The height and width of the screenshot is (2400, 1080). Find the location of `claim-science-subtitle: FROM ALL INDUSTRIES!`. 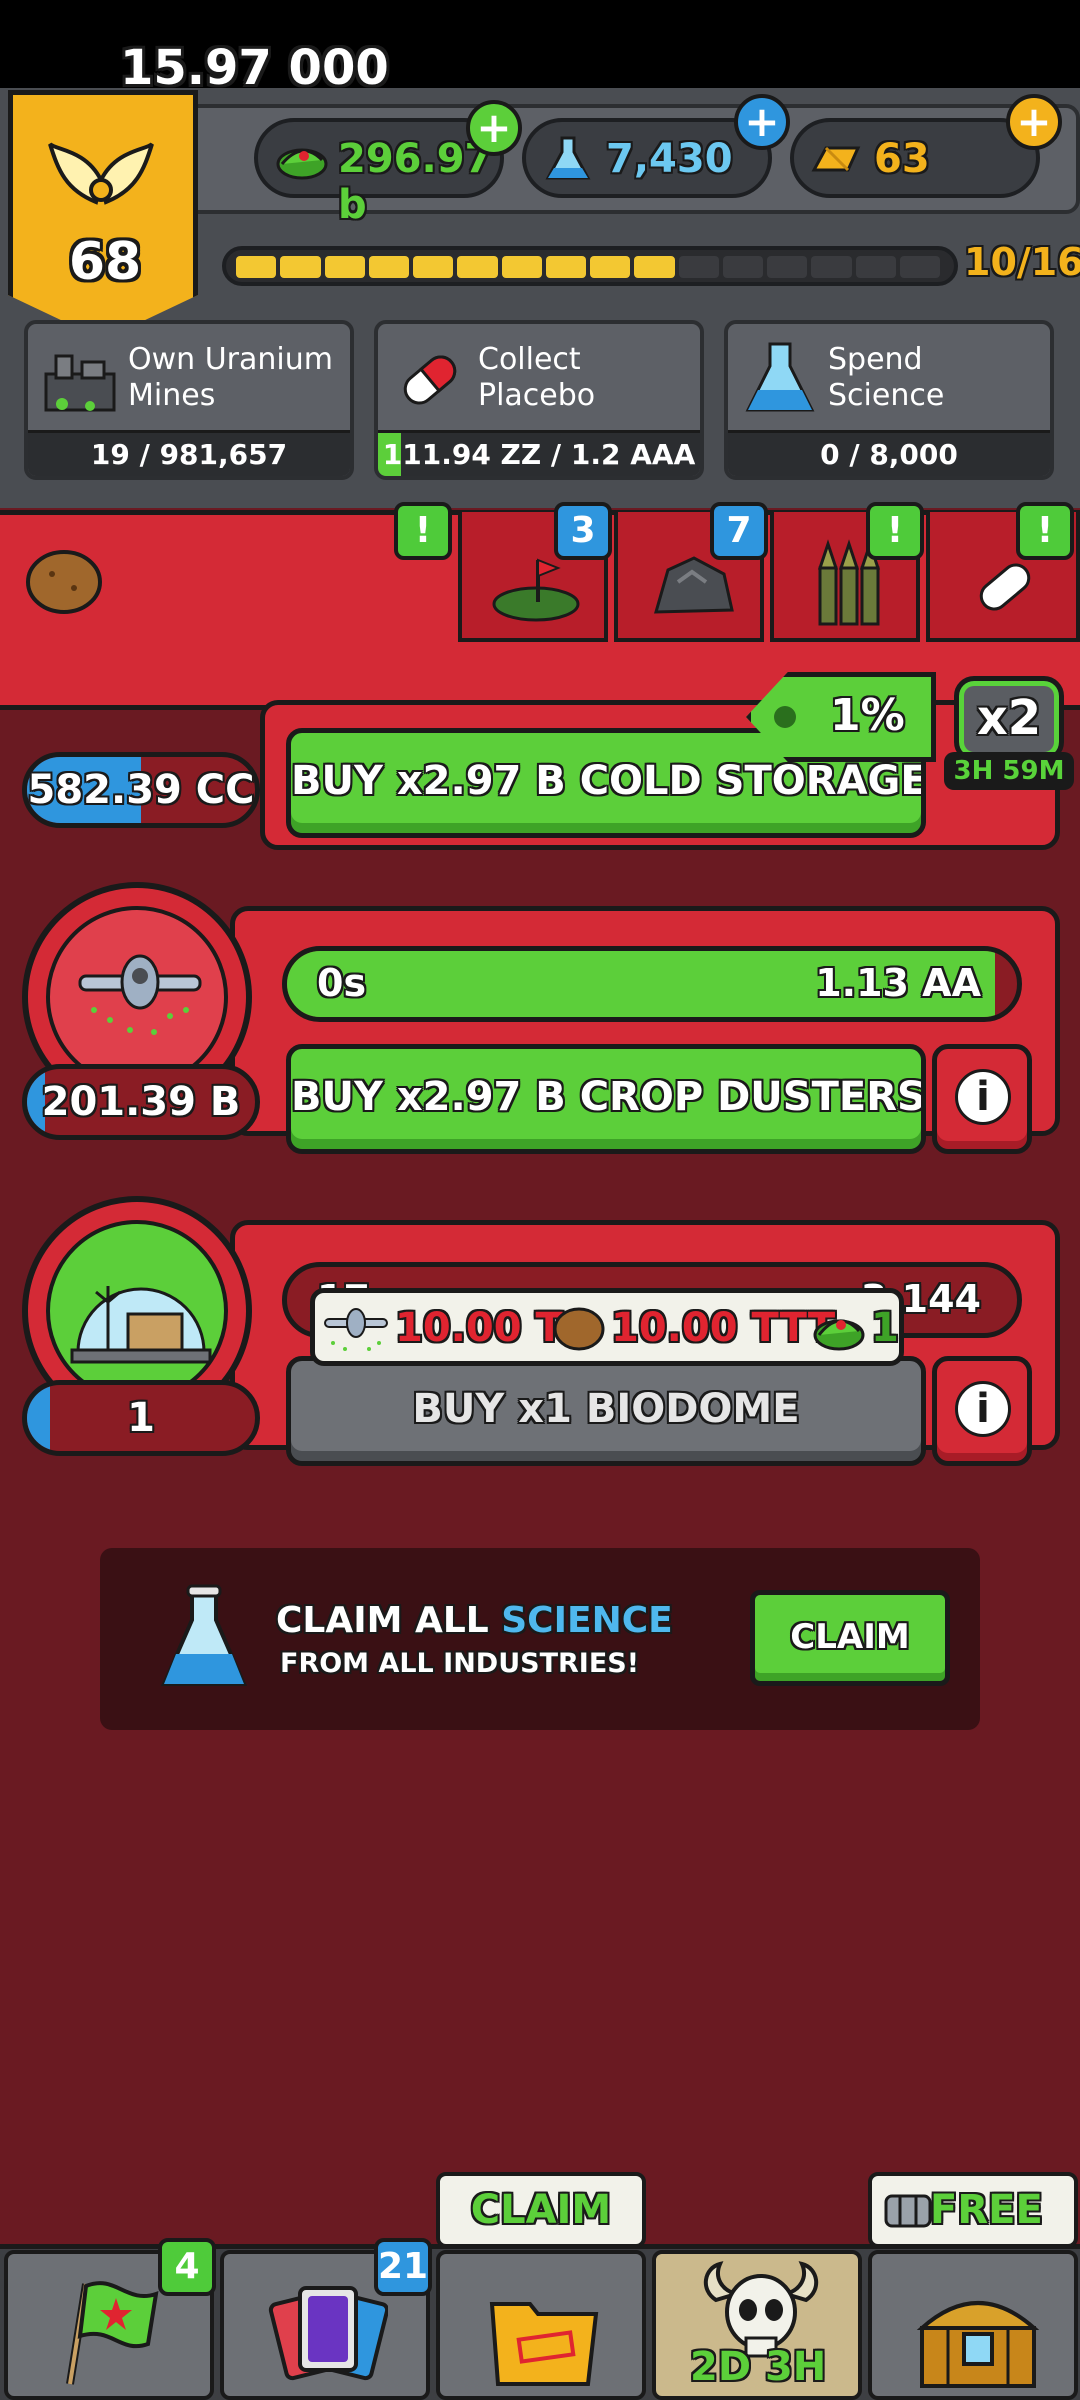

claim-science-subtitle: FROM ALL INDUSTRIES! is located at coordinates (460, 1663).